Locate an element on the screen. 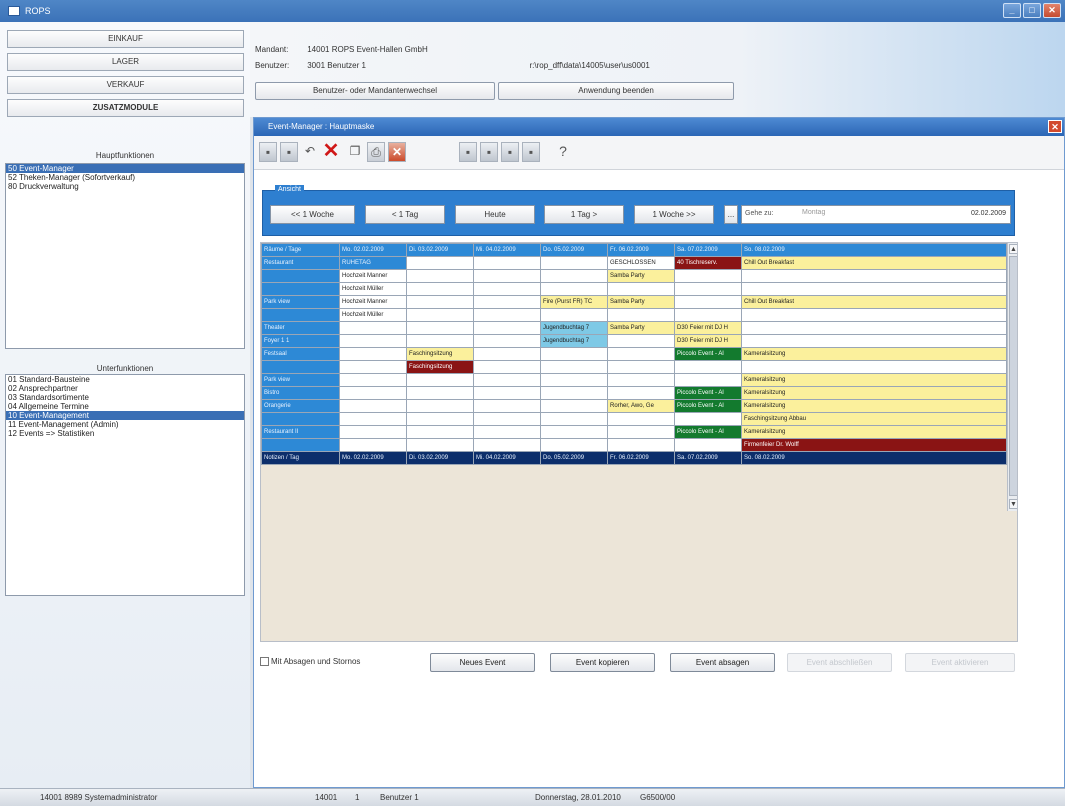 The image size is (1065, 806). menu-button-einkauf: EINKAUF is located at coordinates (125, 39).